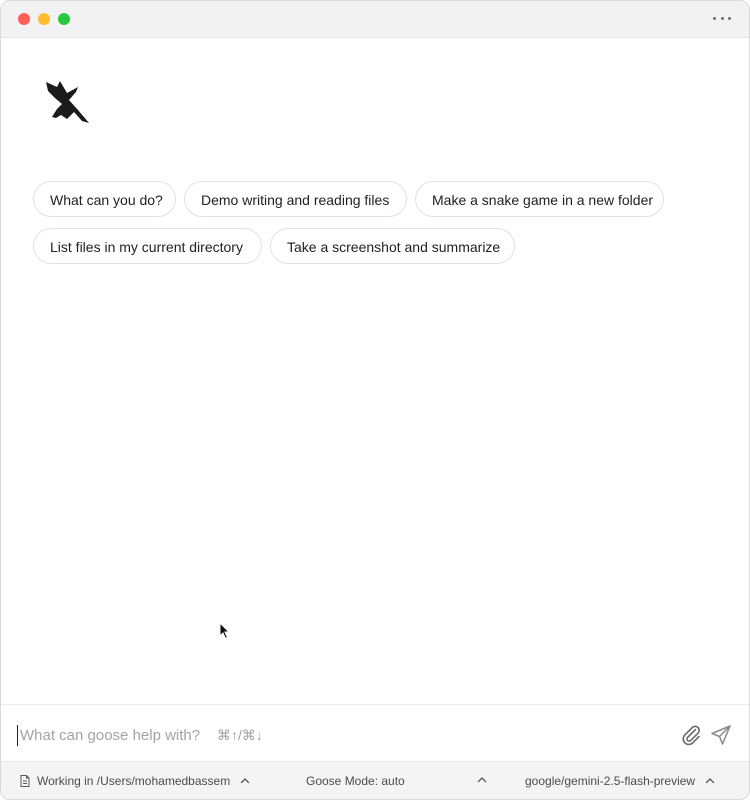  Describe the element at coordinates (375, 733) in the screenshot. I see `message-composer: What can goose help with? ⌘↑/⌘↓` at that location.